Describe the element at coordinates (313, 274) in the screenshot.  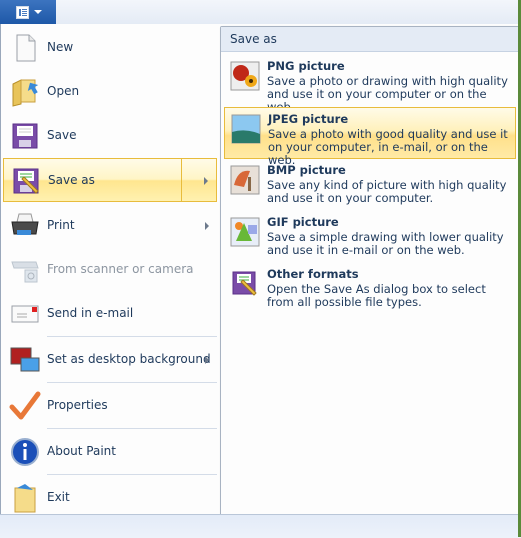
I see `option-title: Other formats` at that location.